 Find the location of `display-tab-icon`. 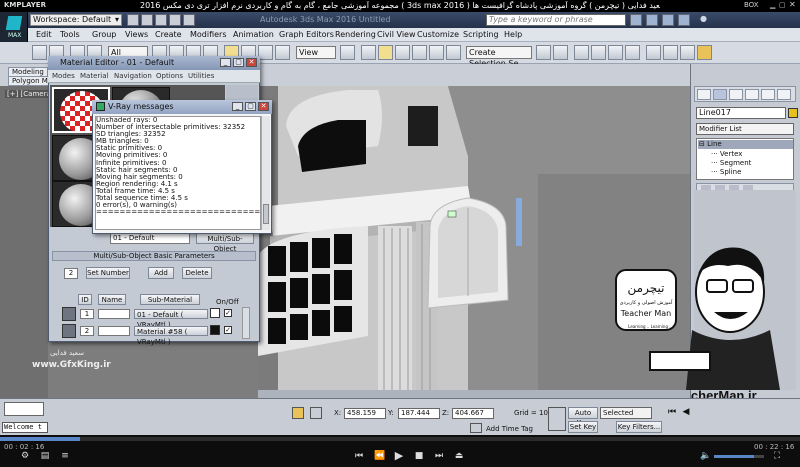

display-tab-icon is located at coordinates (768, 94).